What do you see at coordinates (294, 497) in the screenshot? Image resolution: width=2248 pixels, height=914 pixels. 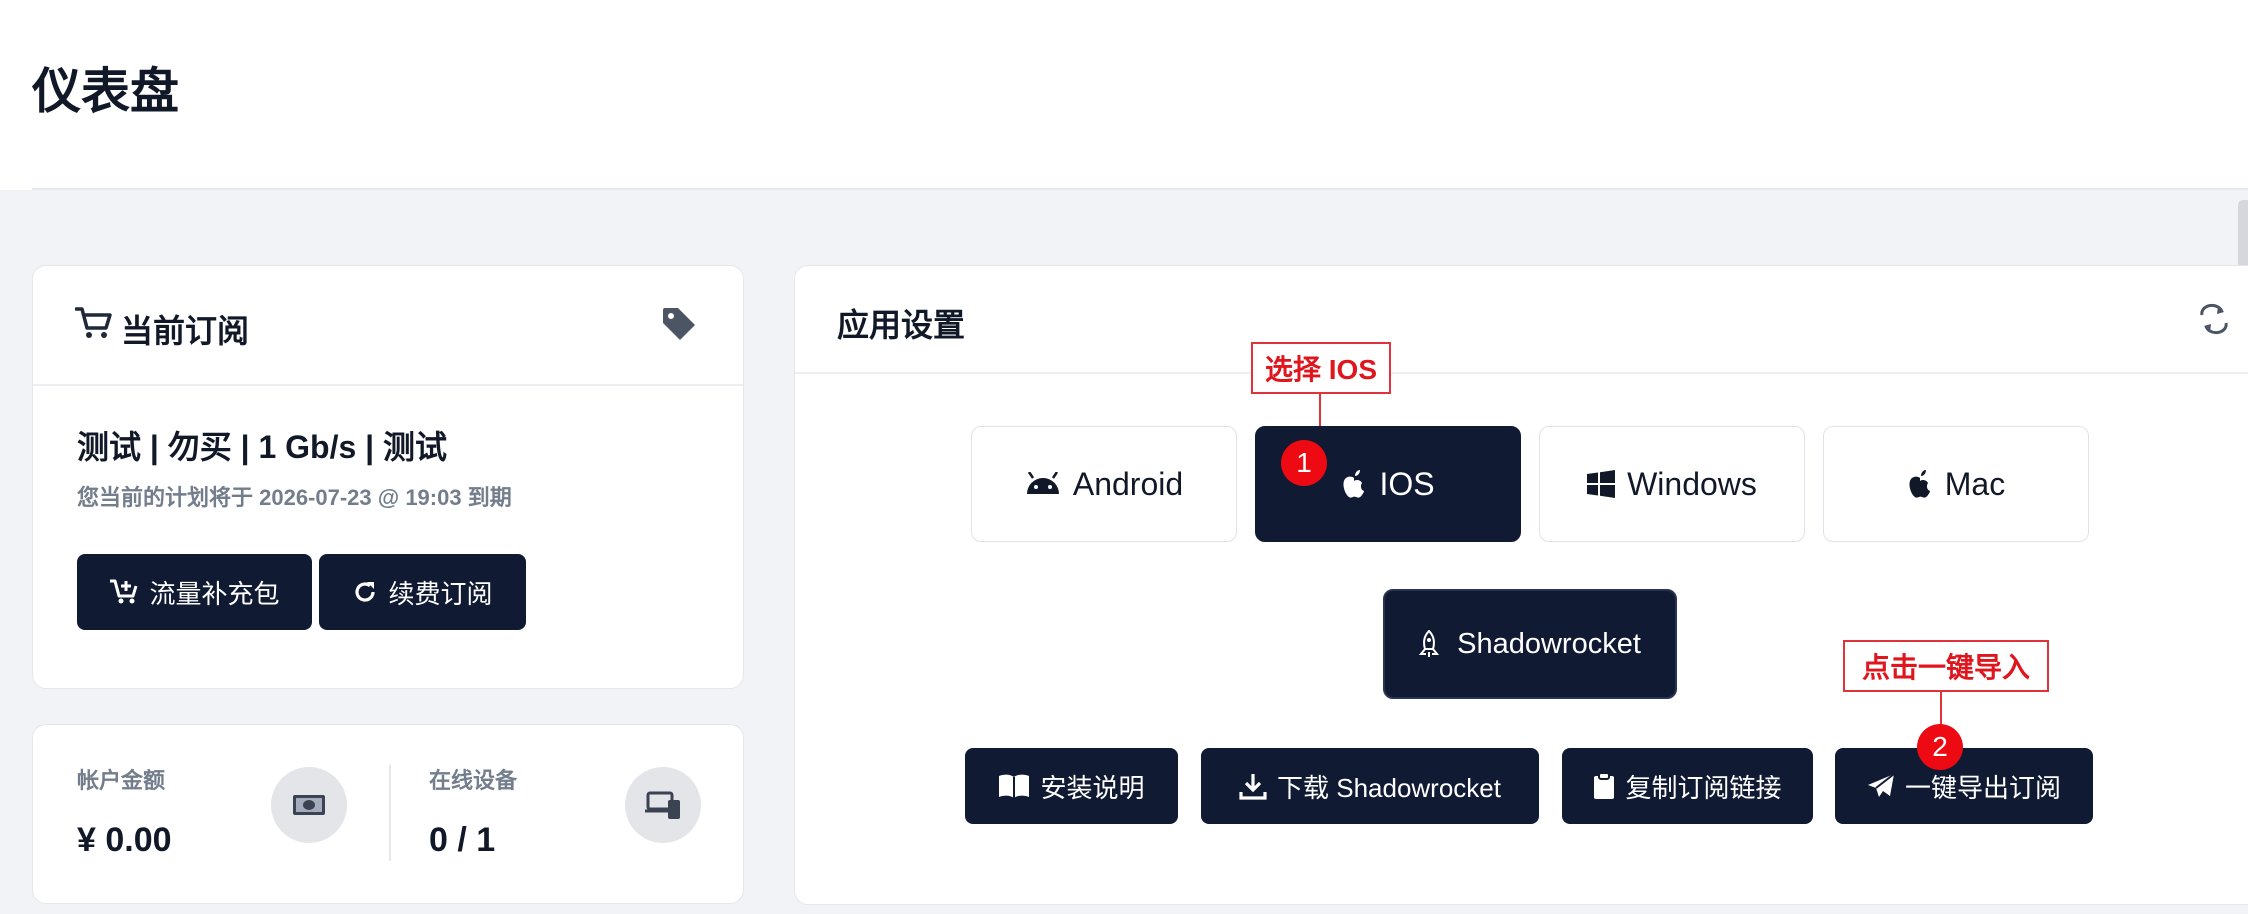 I see `plan-expiry: 您当前的计划将于 2026-07-23 @ 19:03 到期` at bounding box center [294, 497].